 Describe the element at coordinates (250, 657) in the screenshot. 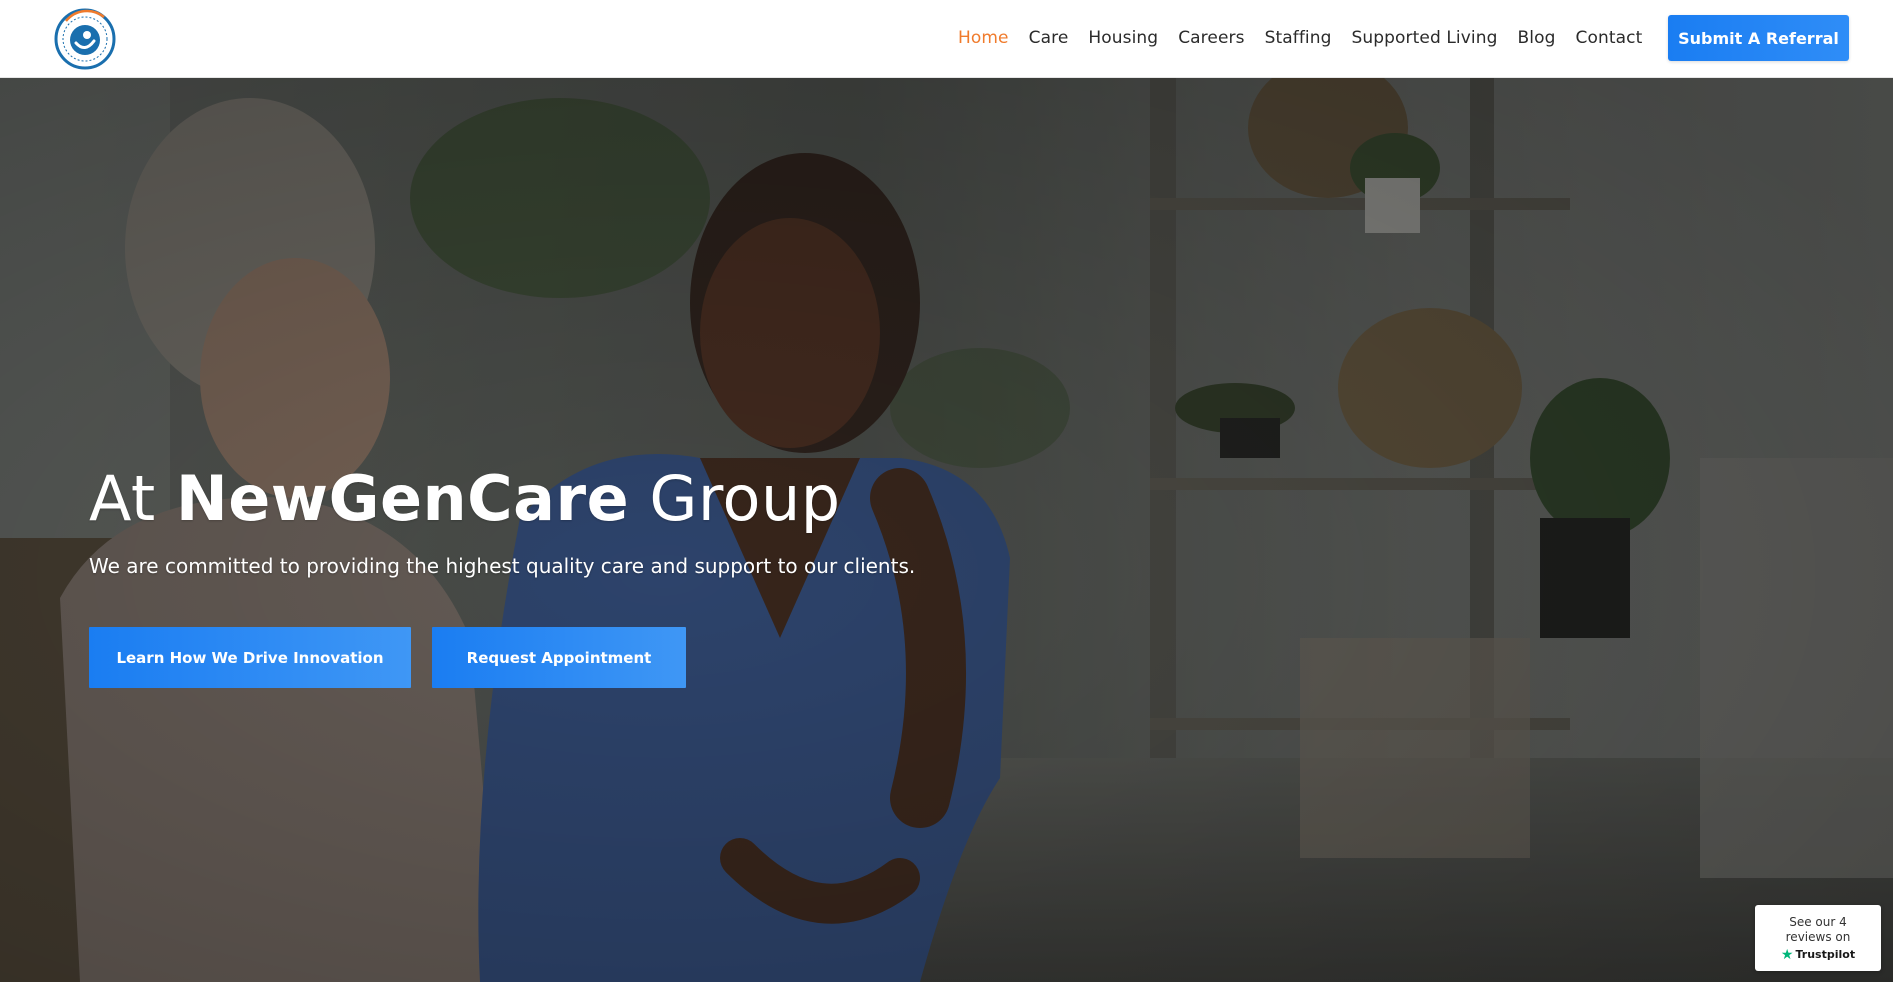

I see `learn-innovation-button: Learn How We Drive Innovation` at that location.